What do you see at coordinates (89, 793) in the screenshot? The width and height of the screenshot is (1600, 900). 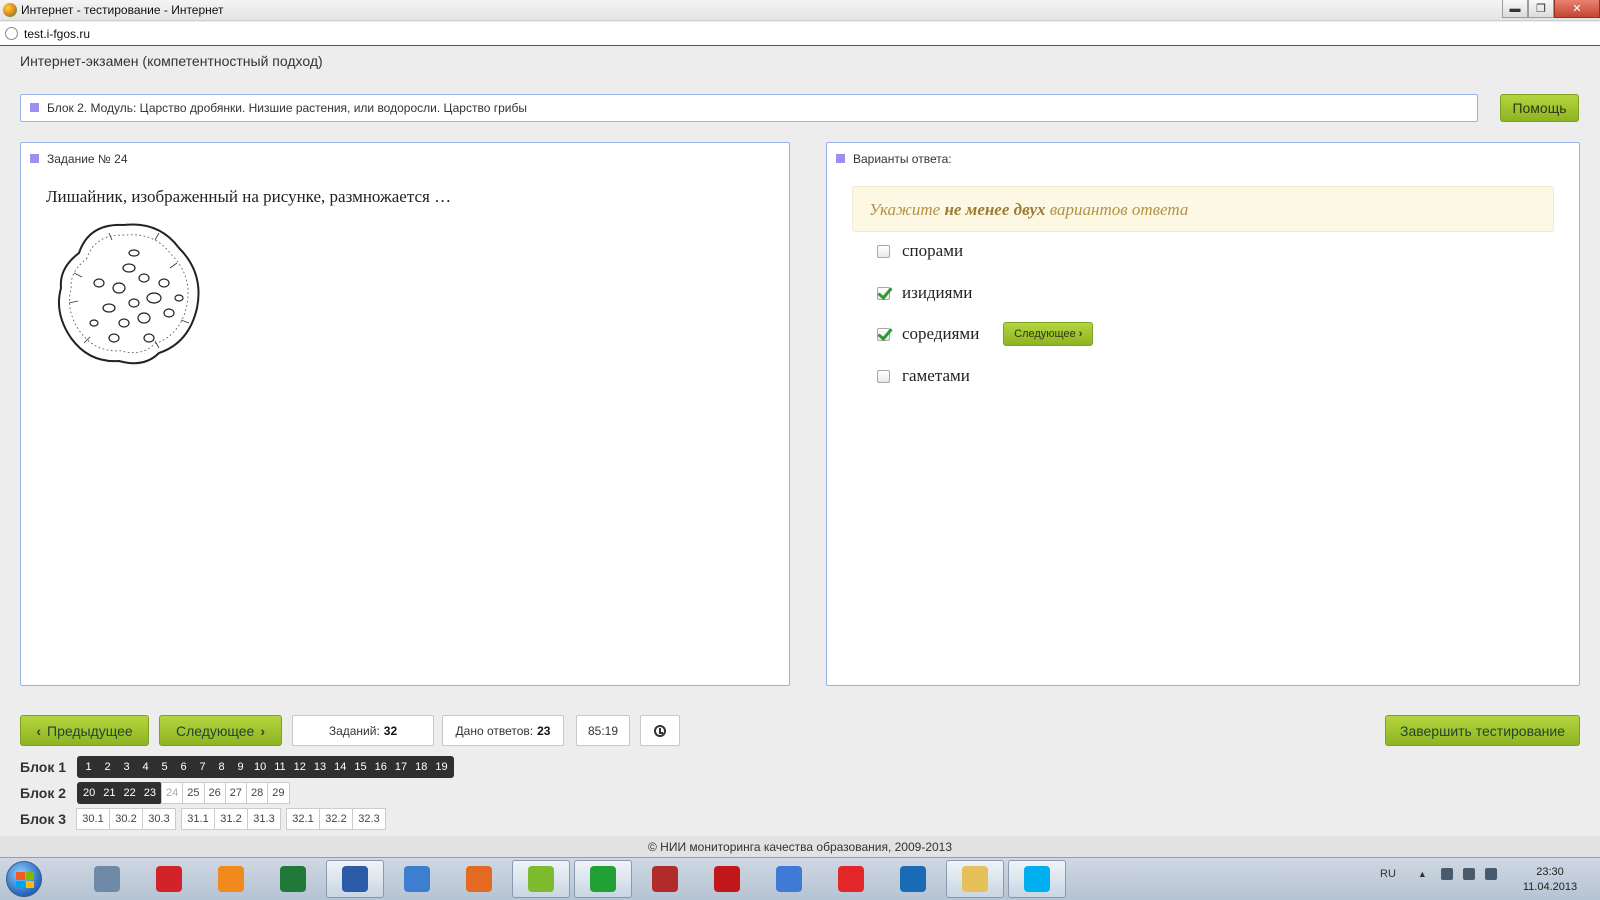 I see `page-link: 20` at bounding box center [89, 793].